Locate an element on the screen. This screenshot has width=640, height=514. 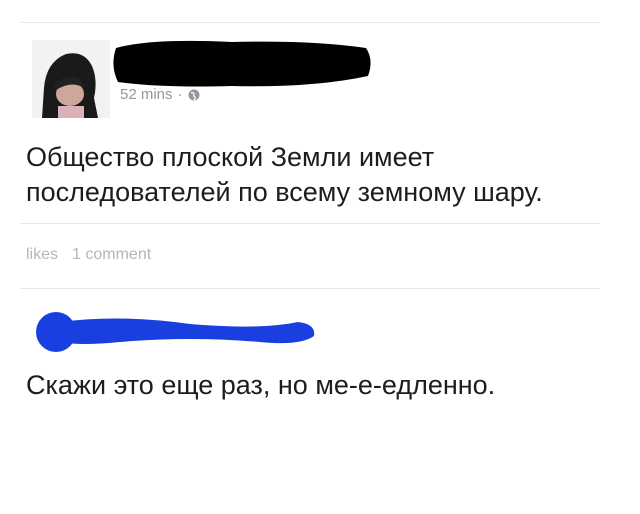
avatar is located at coordinates (71, 79).